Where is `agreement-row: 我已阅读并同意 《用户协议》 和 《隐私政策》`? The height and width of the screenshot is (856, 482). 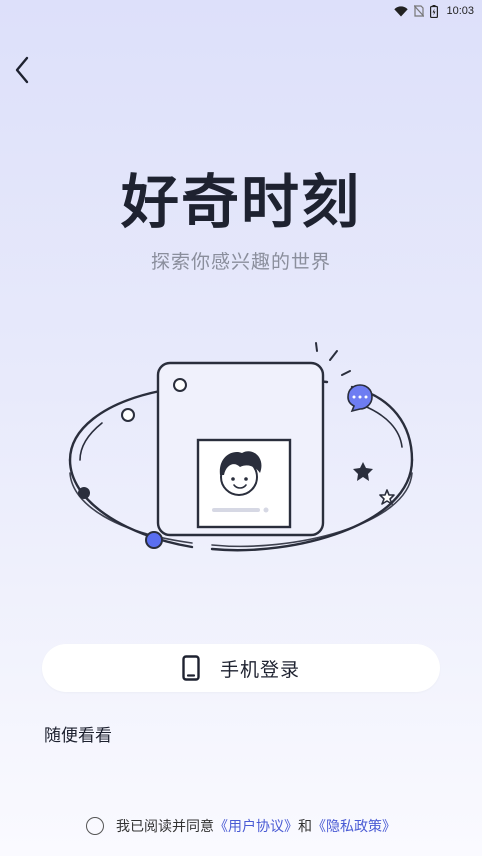
agreement-row: 我已阅读并同意 《用户协议》 和 《隐私政策》 is located at coordinates (241, 826).